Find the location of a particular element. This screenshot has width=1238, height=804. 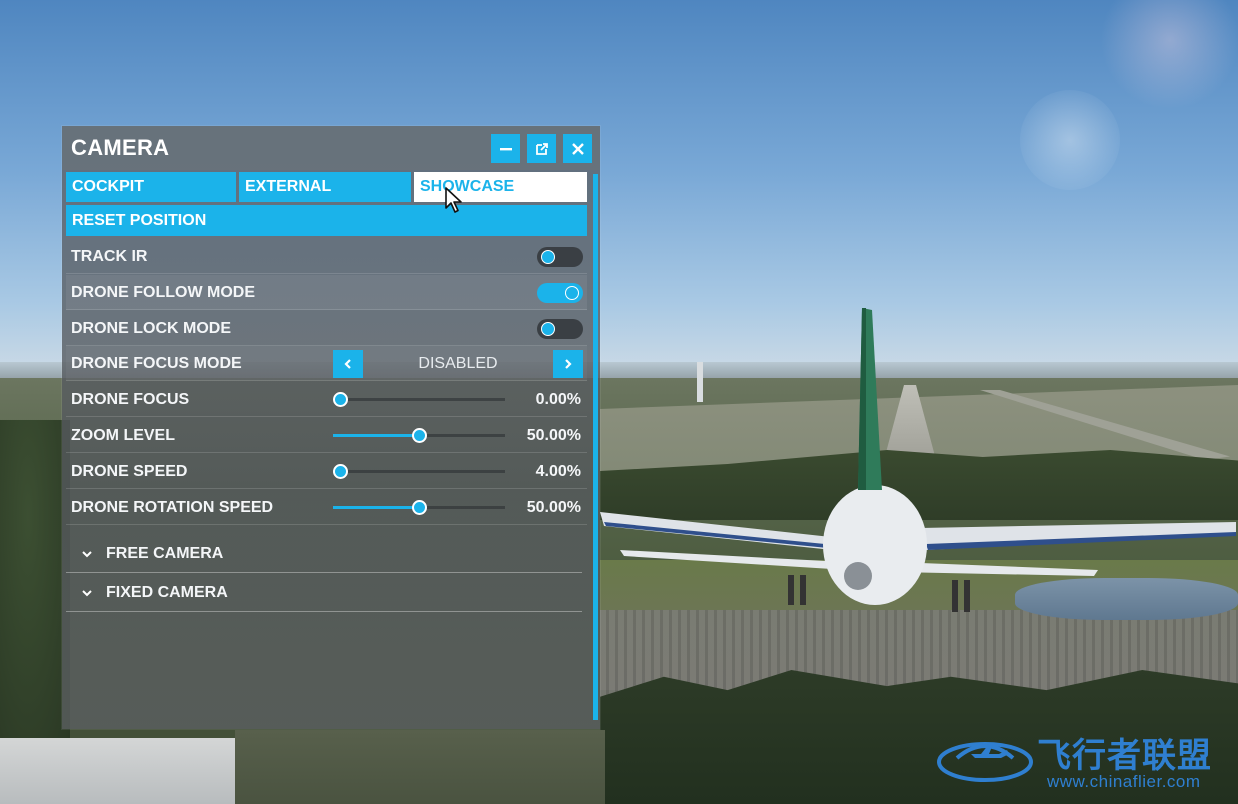

minimize-icon is located at coordinates (505, 148).